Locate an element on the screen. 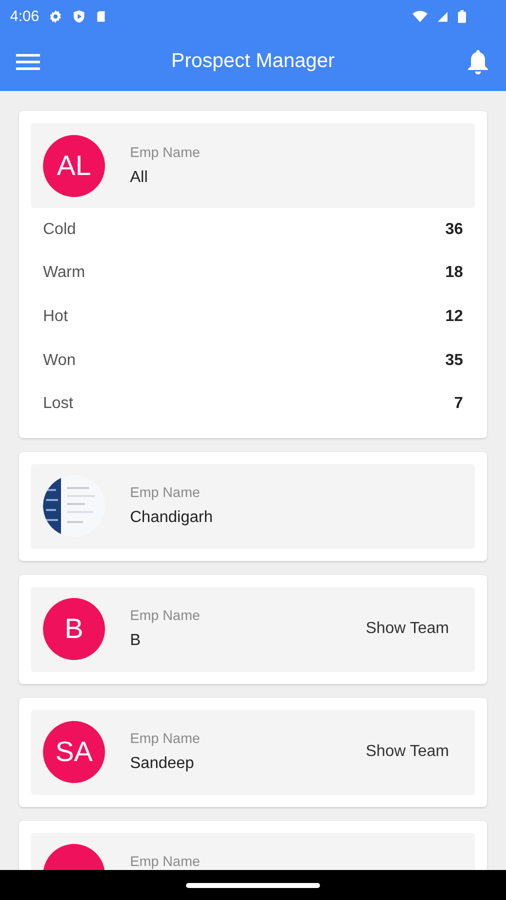 This screenshot has width=506, height=900. stat-value: 36 is located at coordinates (454, 229).